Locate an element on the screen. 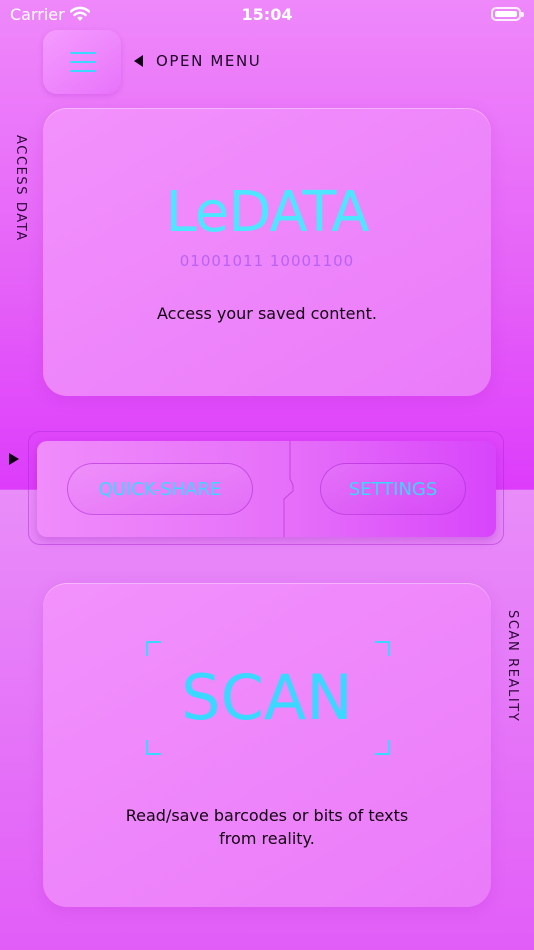 The width and height of the screenshot is (534, 950). status-bar: Carrier 15:04 is located at coordinates (267, 15).